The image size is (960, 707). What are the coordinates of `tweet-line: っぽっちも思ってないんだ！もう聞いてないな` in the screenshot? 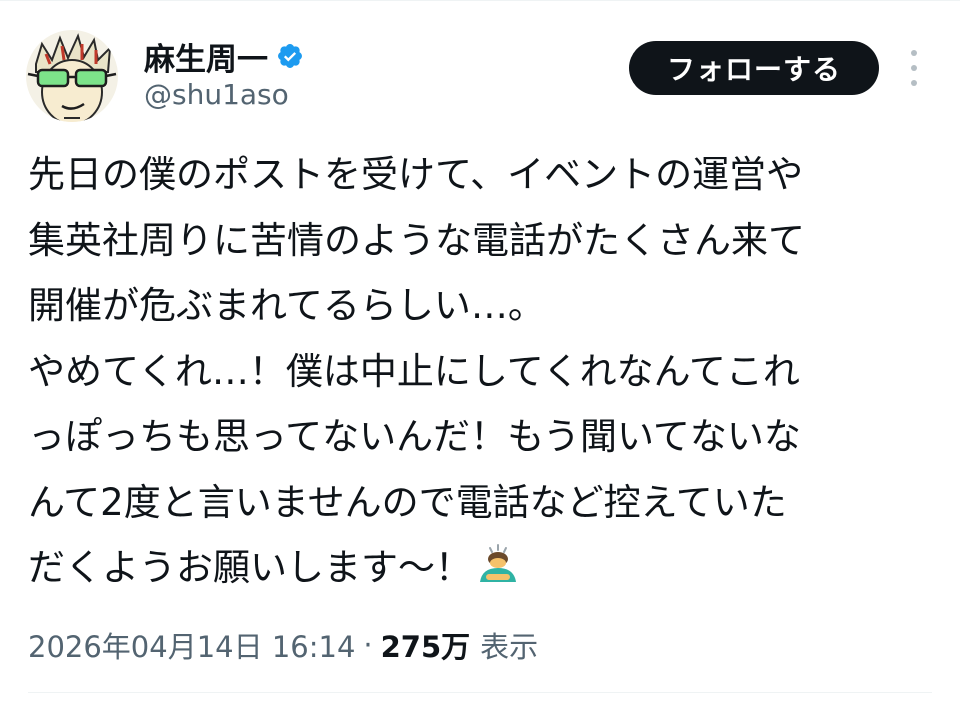 It's located at (414, 436).